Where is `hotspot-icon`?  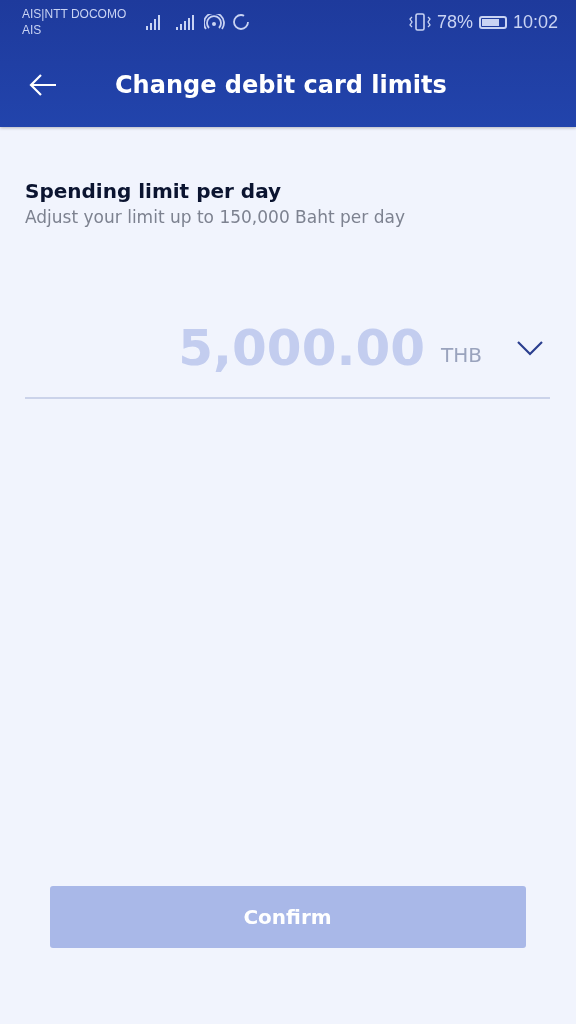 hotspot-icon is located at coordinates (215, 22).